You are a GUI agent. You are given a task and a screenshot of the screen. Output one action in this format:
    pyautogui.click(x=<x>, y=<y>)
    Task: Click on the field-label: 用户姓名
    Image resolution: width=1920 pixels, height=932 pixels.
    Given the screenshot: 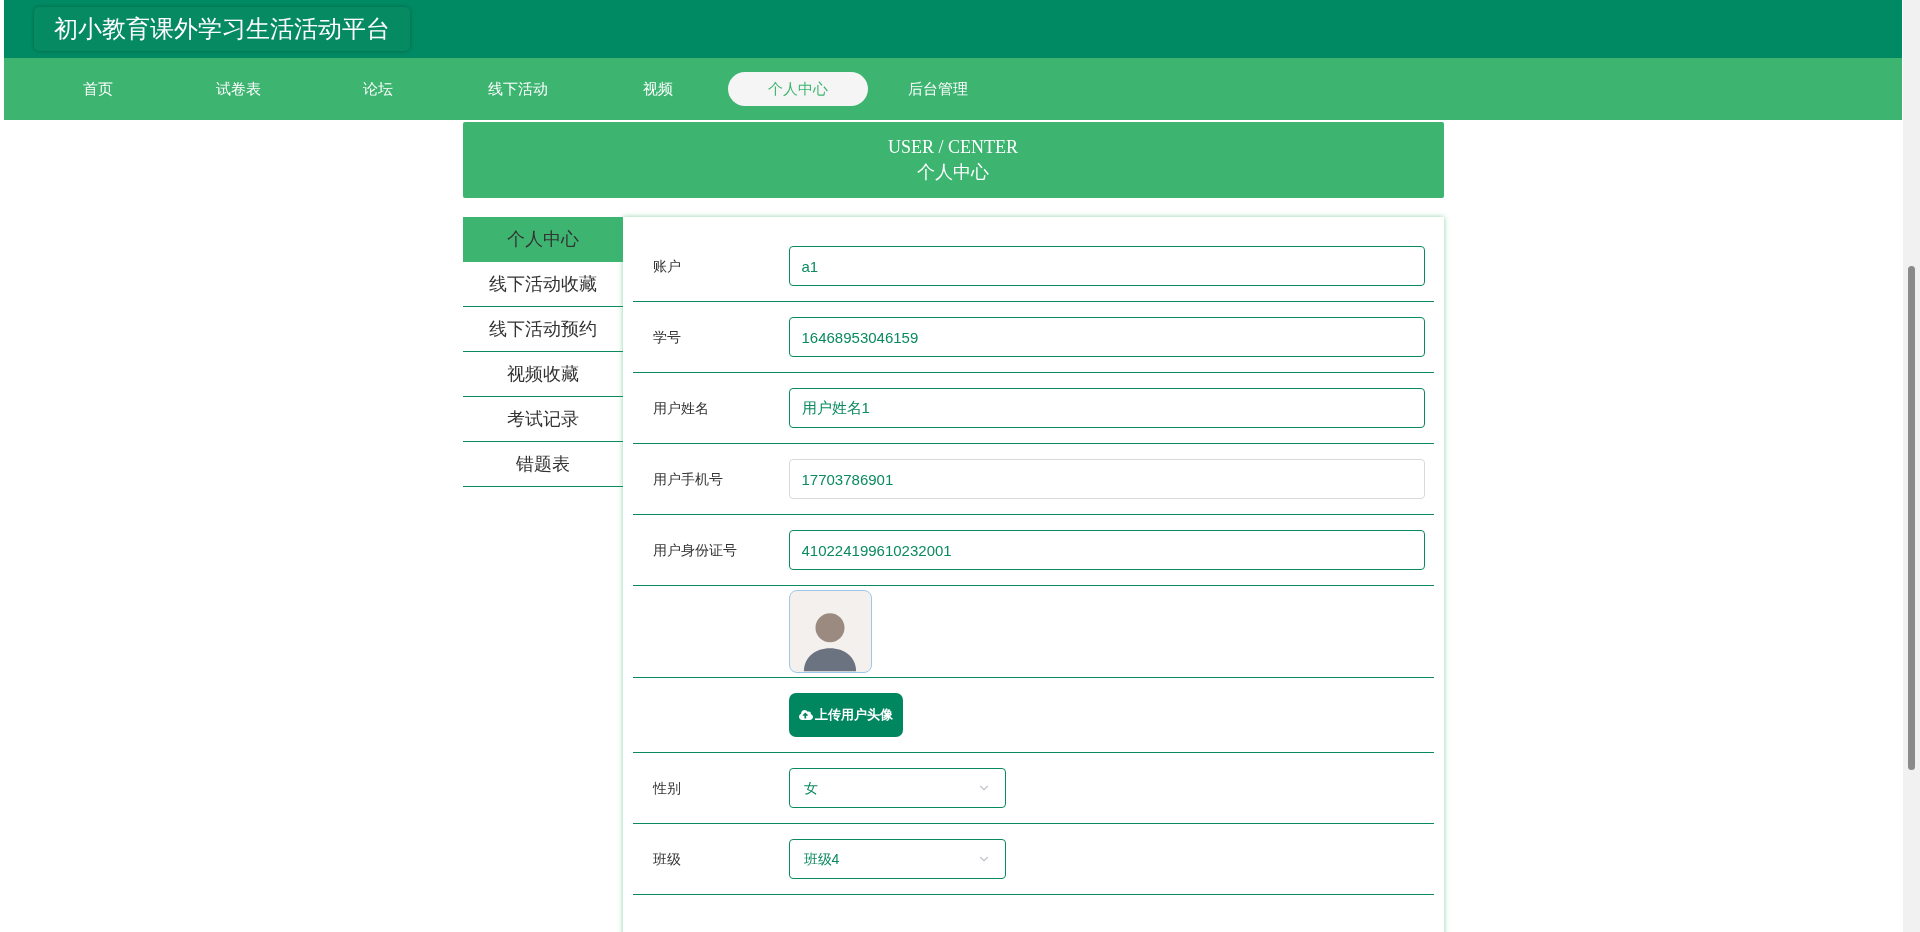 What is the action you would take?
    pyautogui.click(x=680, y=408)
    